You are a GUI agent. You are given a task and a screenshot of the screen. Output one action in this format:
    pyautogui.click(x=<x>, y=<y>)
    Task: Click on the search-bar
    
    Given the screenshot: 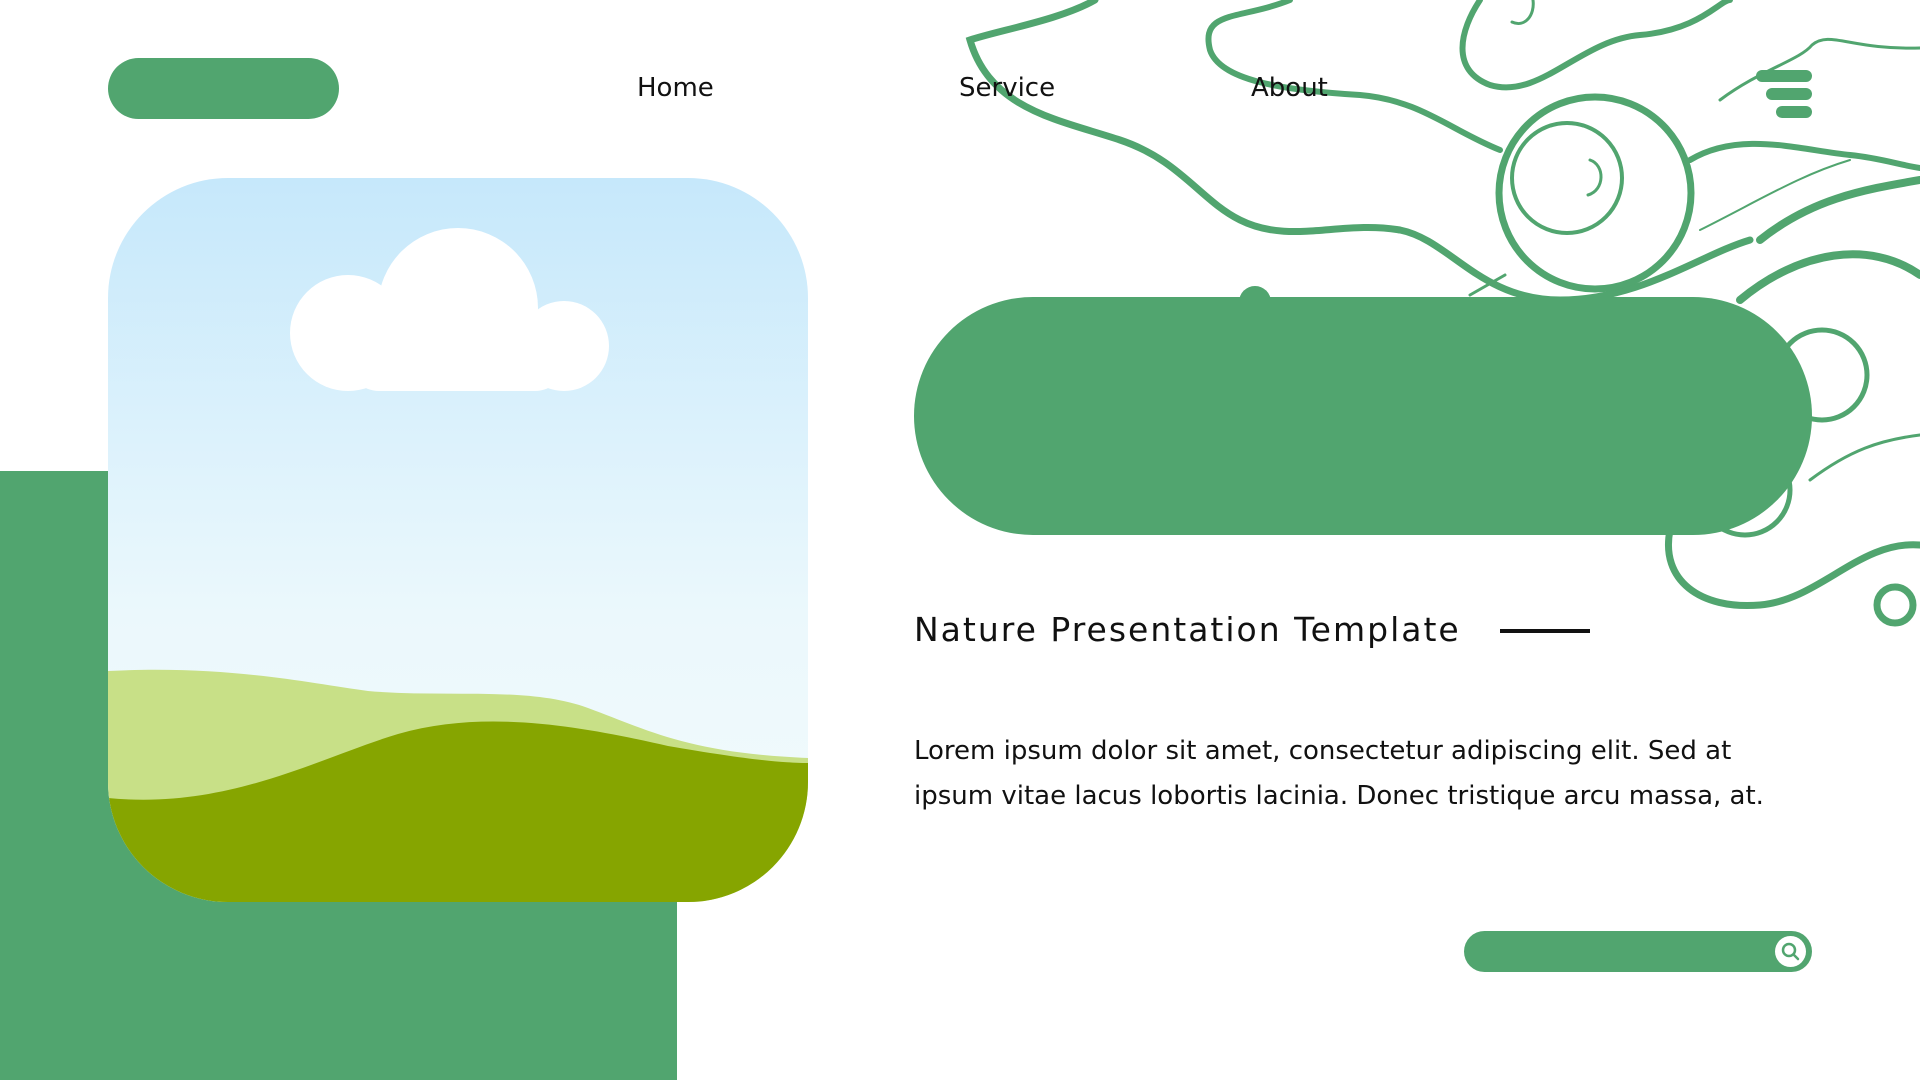 What is the action you would take?
    pyautogui.click(x=1638, y=951)
    